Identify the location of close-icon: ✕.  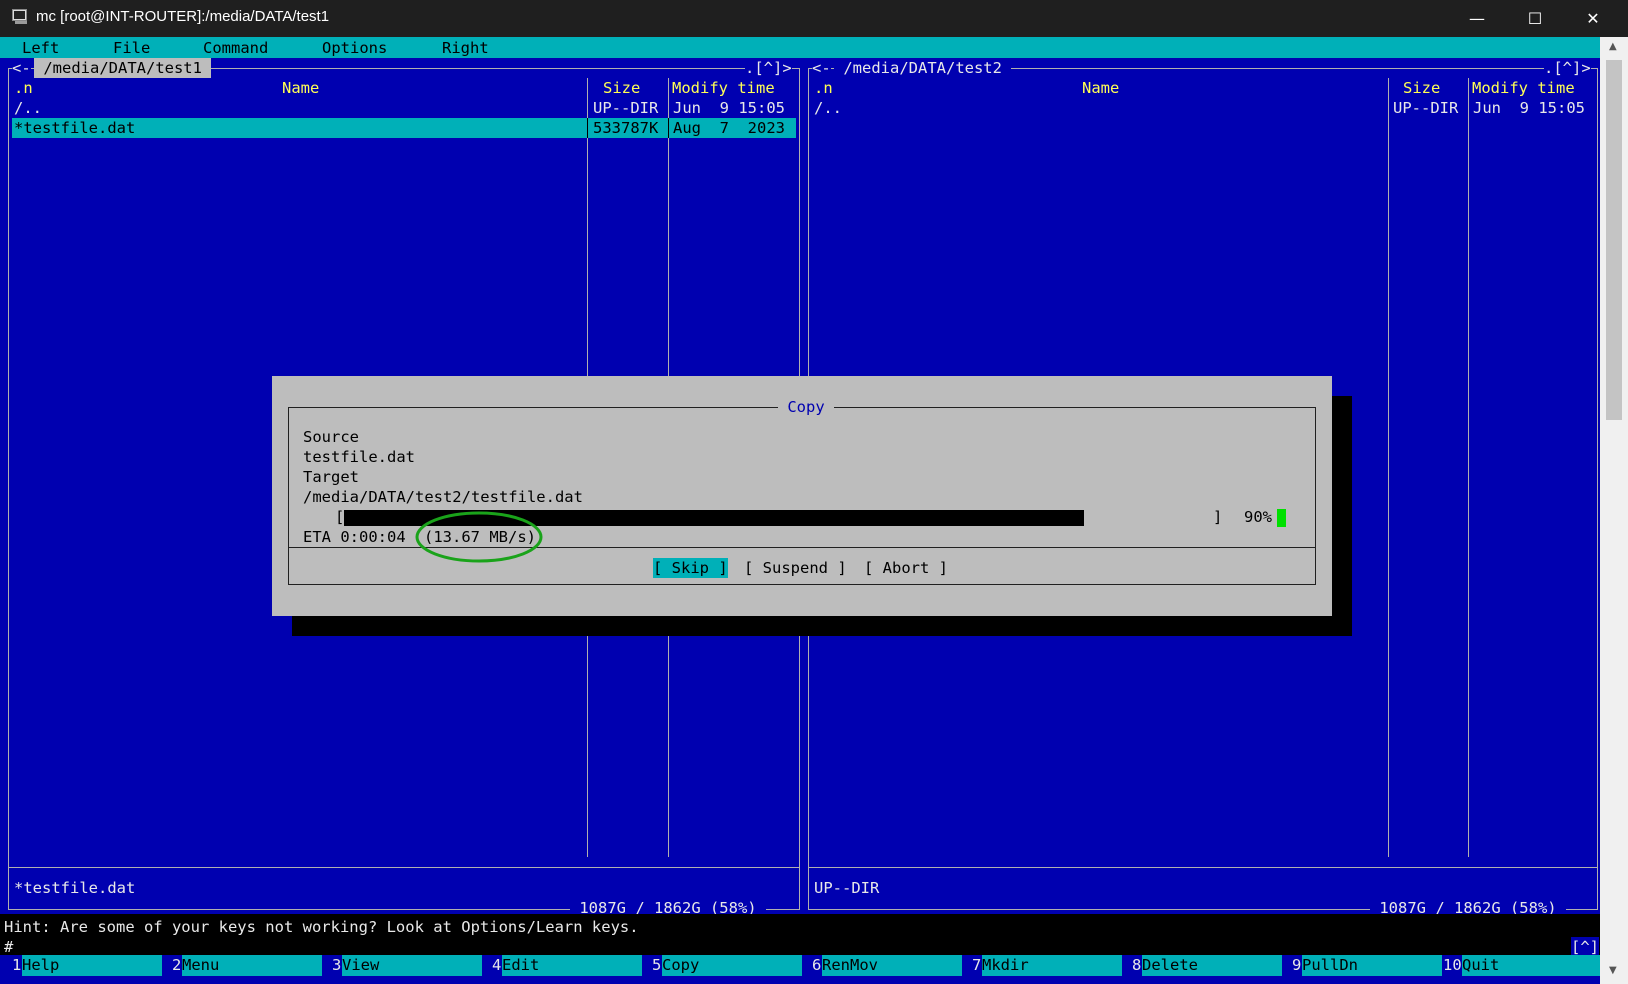
(1593, 18).